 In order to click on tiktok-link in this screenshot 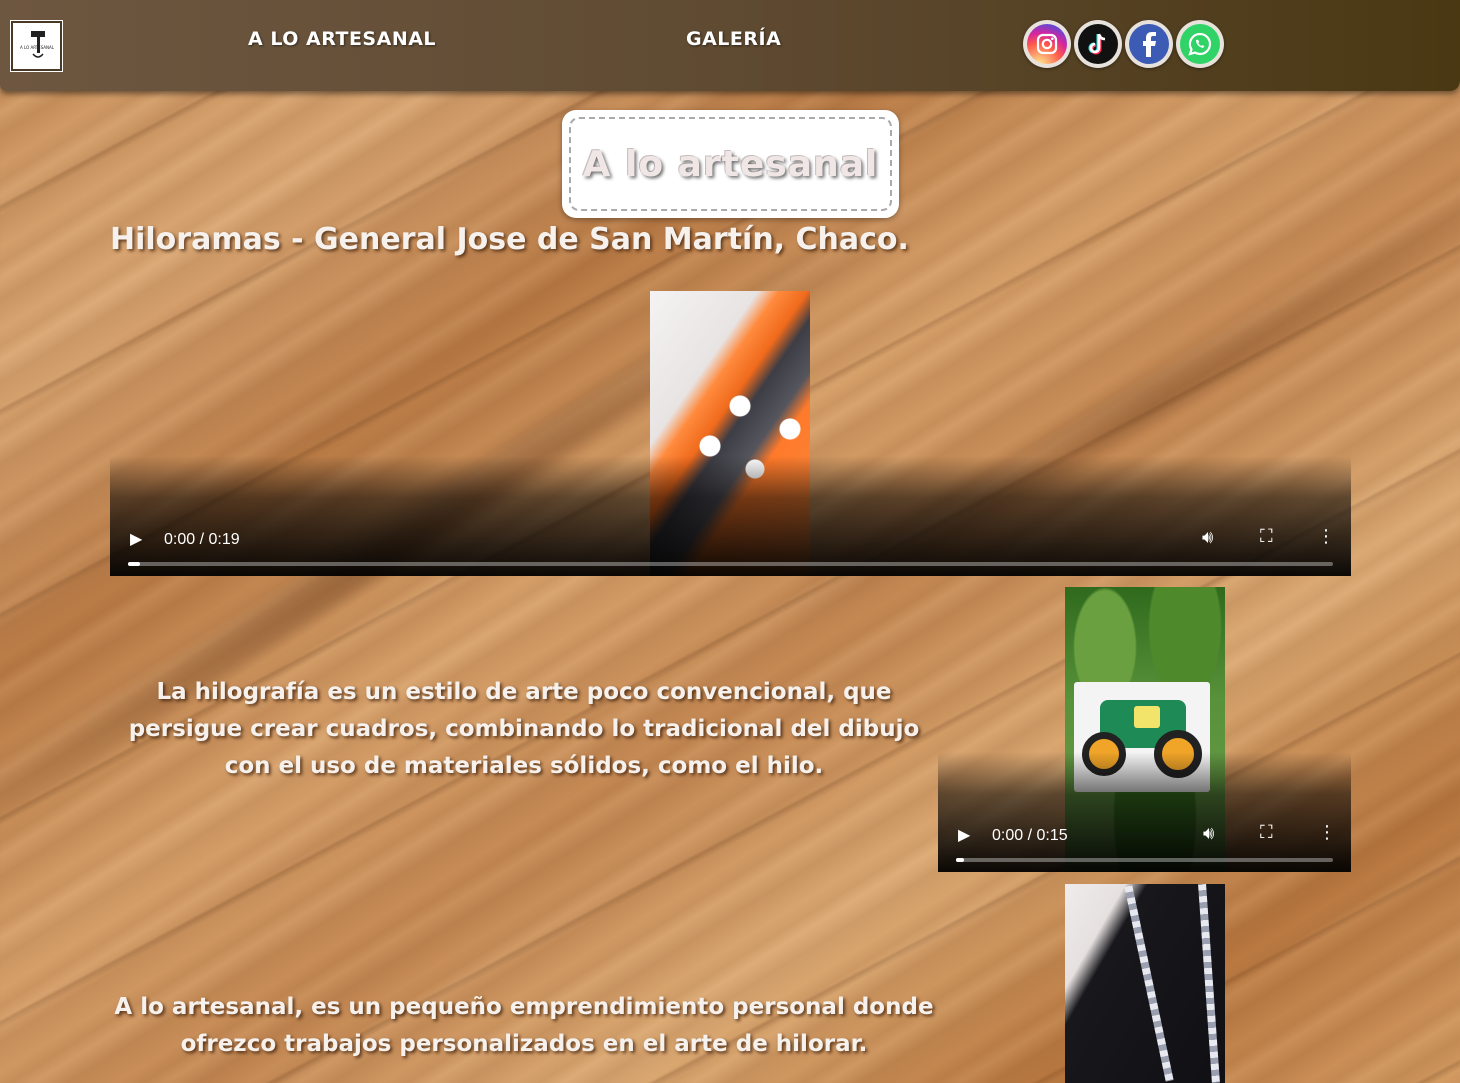, I will do `click(1098, 44)`.